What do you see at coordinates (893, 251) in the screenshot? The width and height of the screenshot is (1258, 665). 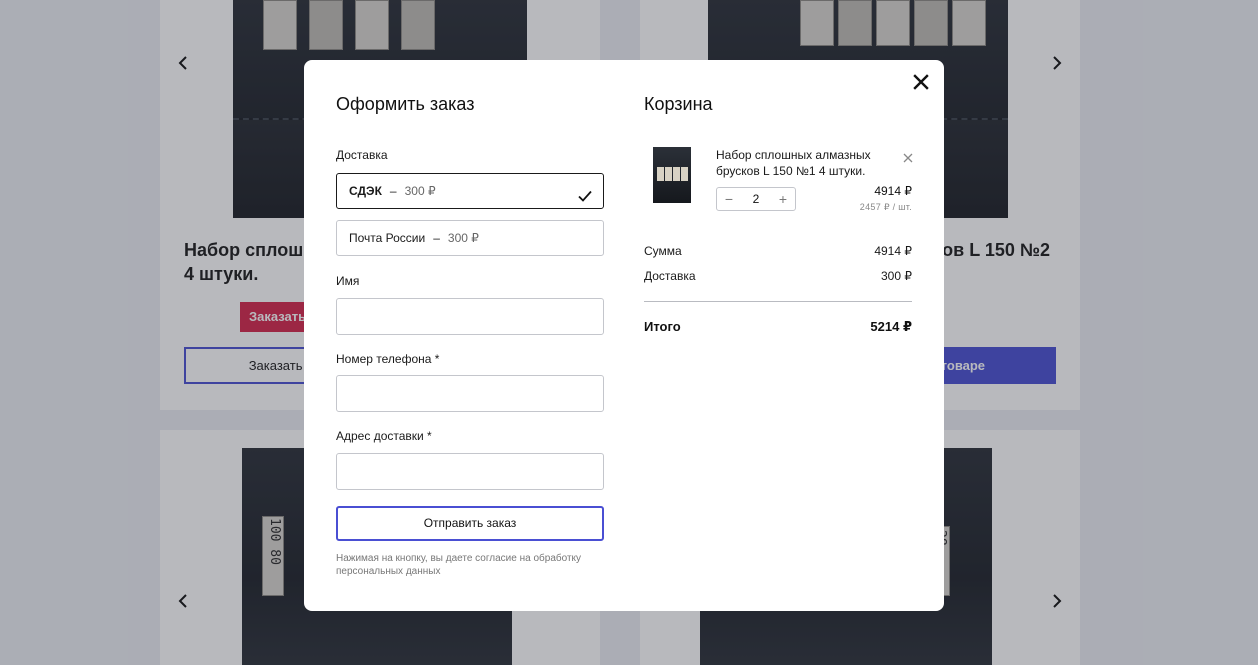 I see `sum-value: 4914 ₽` at bounding box center [893, 251].